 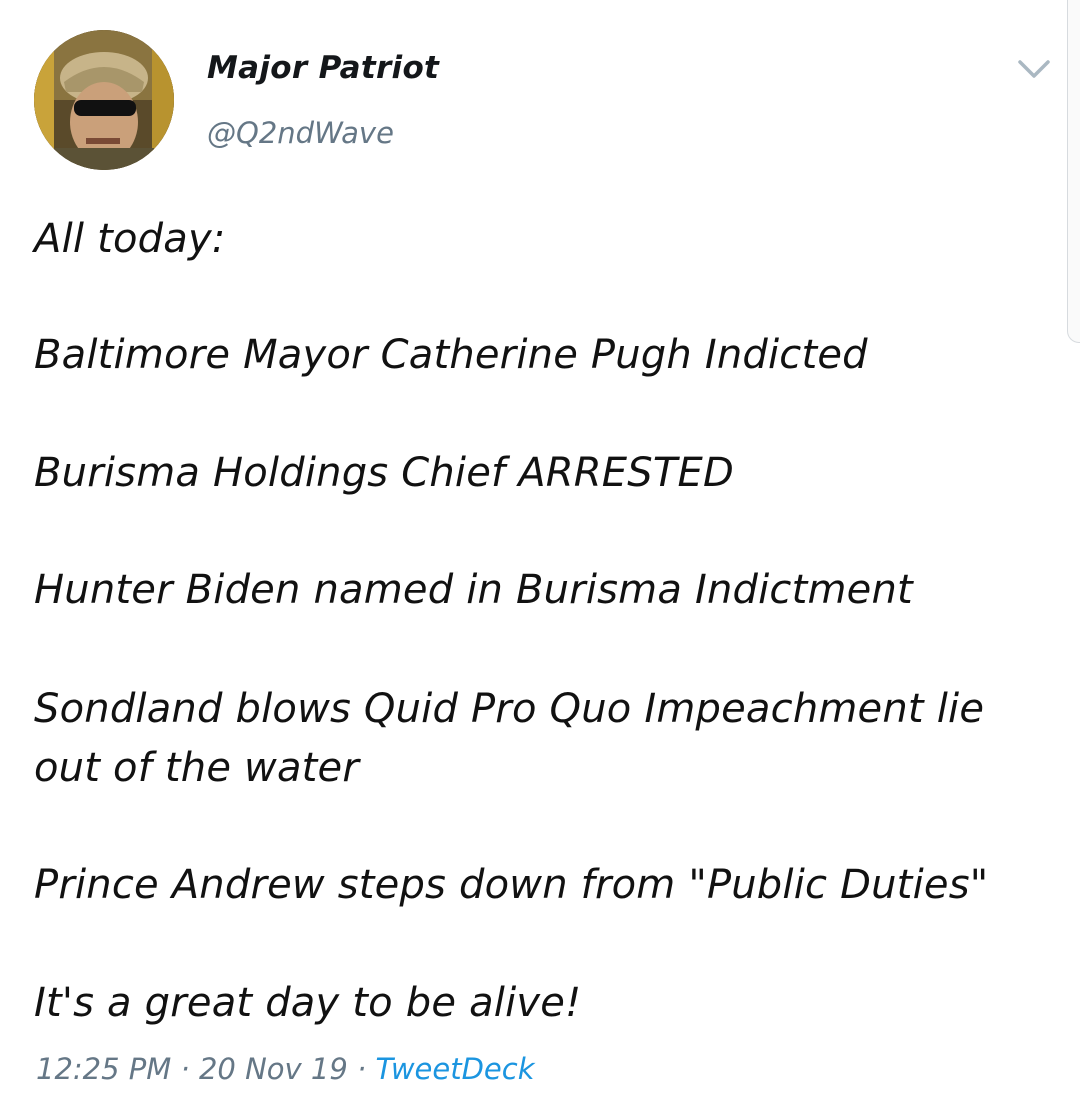 I want to click on tweet-text-line: out of the water, so click(x=197, y=768).